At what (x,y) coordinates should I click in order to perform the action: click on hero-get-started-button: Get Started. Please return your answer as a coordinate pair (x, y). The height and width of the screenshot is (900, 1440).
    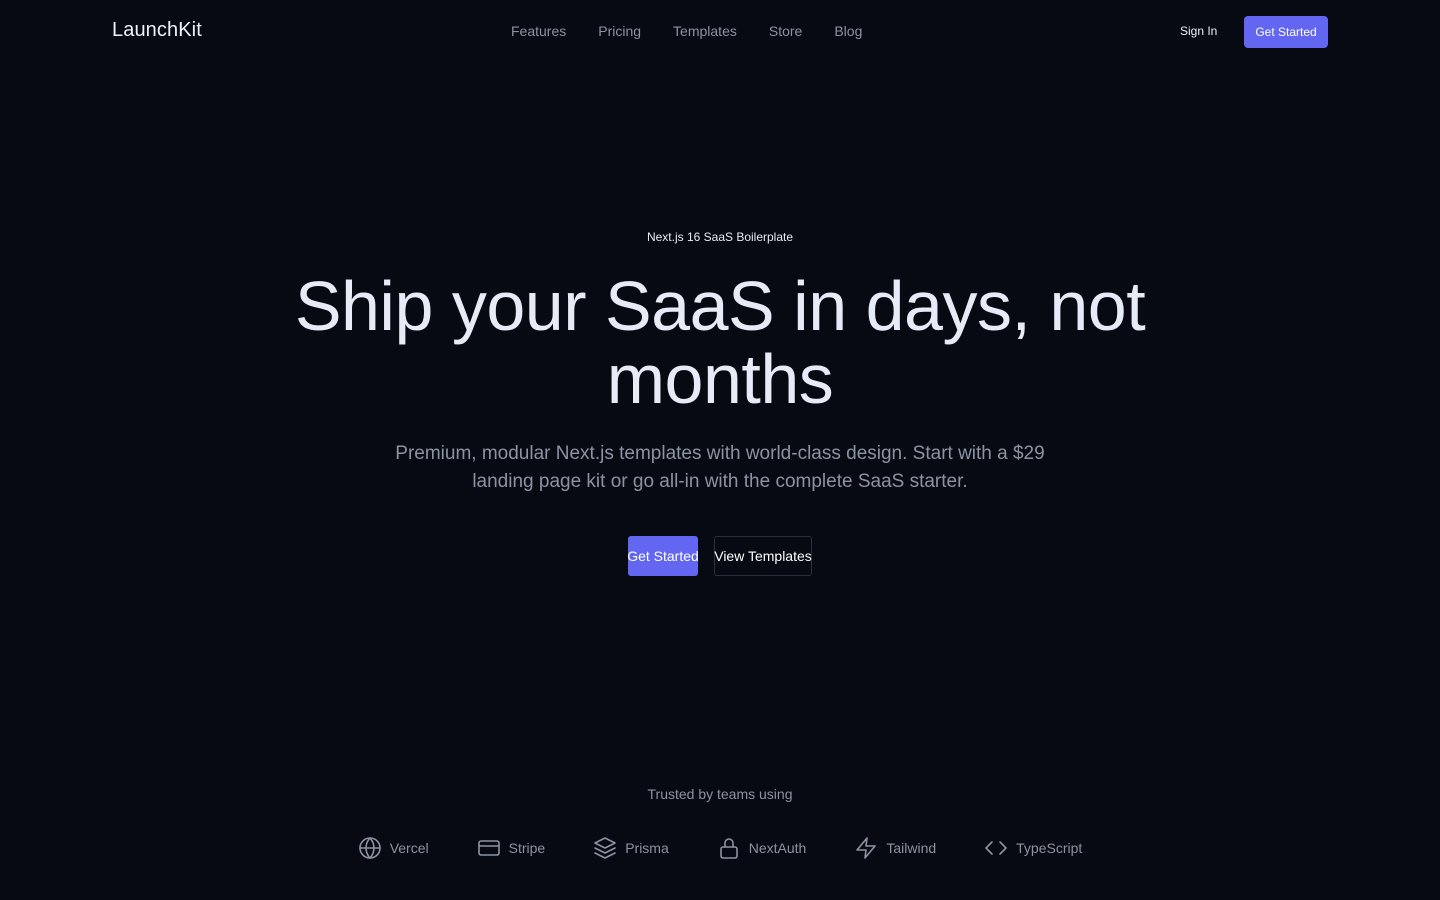
    Looking at the image, I should click on (663, 556).